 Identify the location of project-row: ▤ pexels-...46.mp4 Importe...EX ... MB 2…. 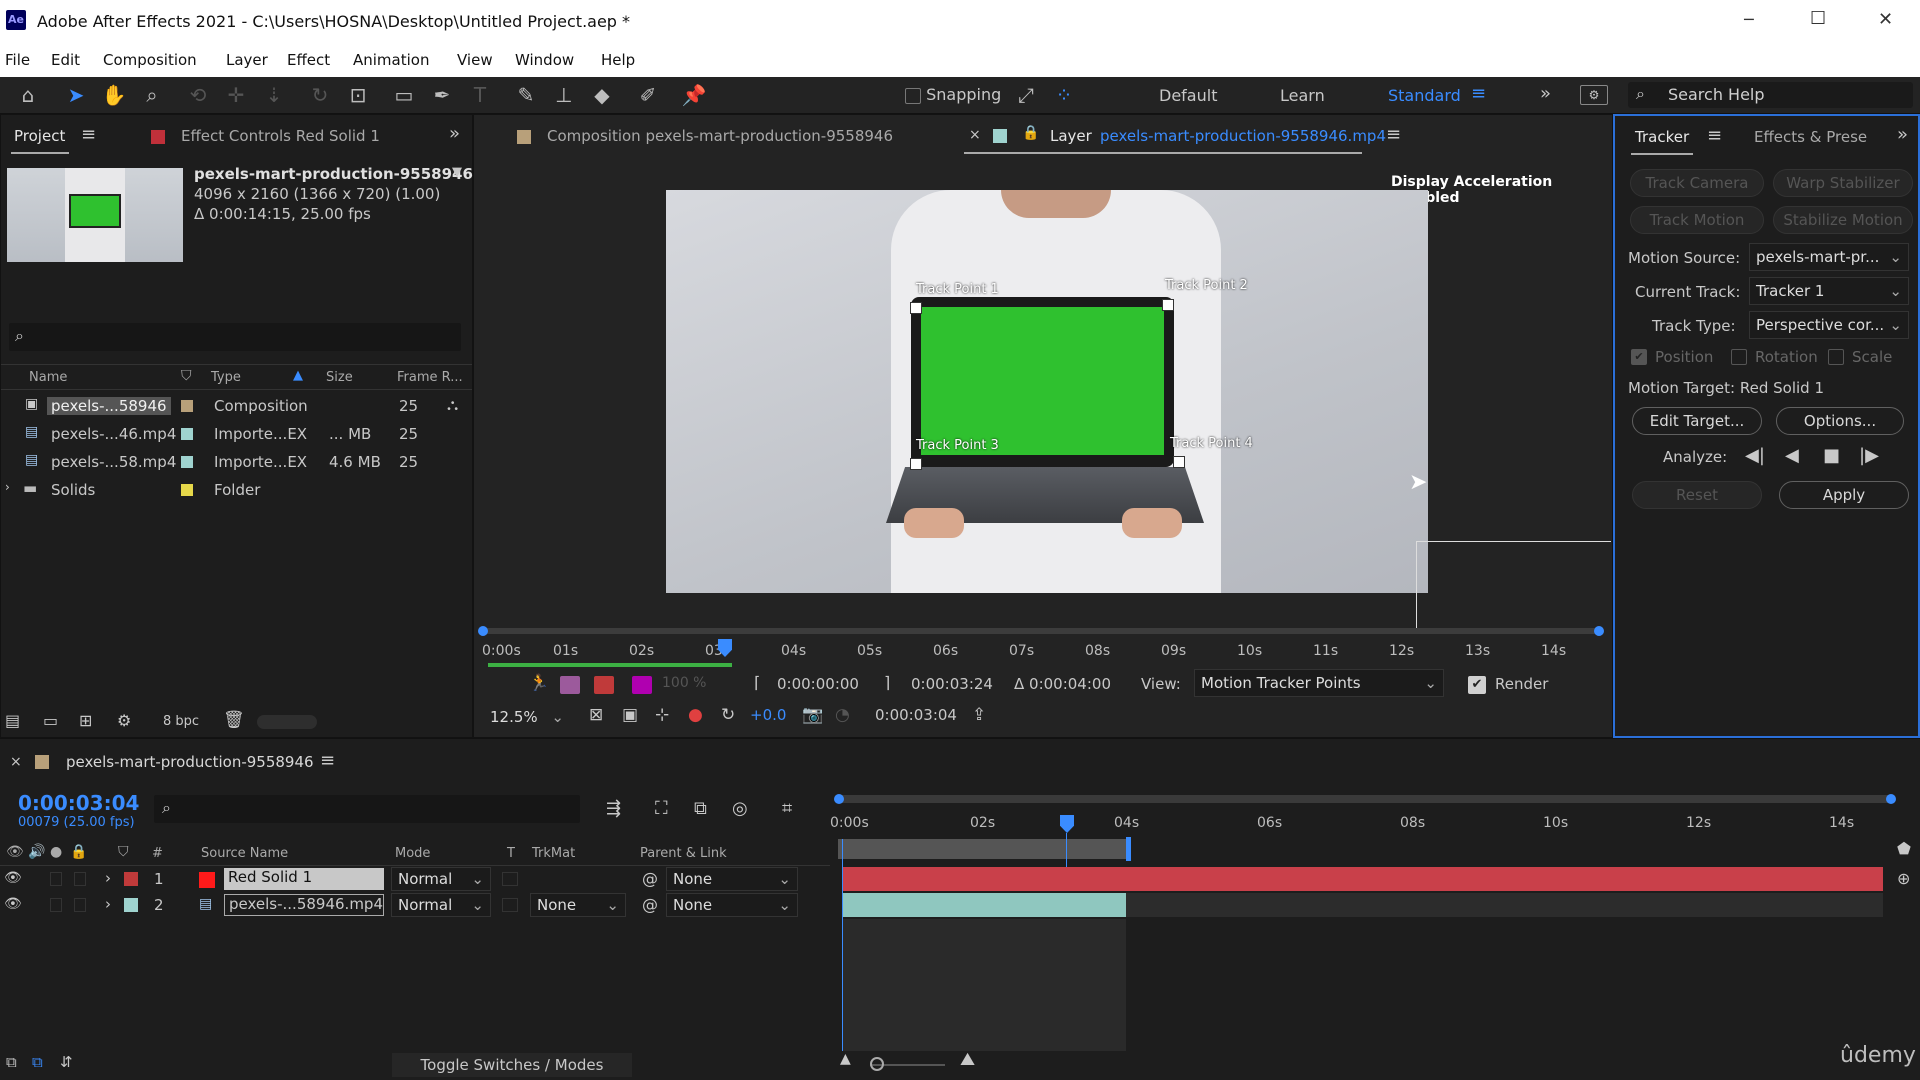
(236, 435).